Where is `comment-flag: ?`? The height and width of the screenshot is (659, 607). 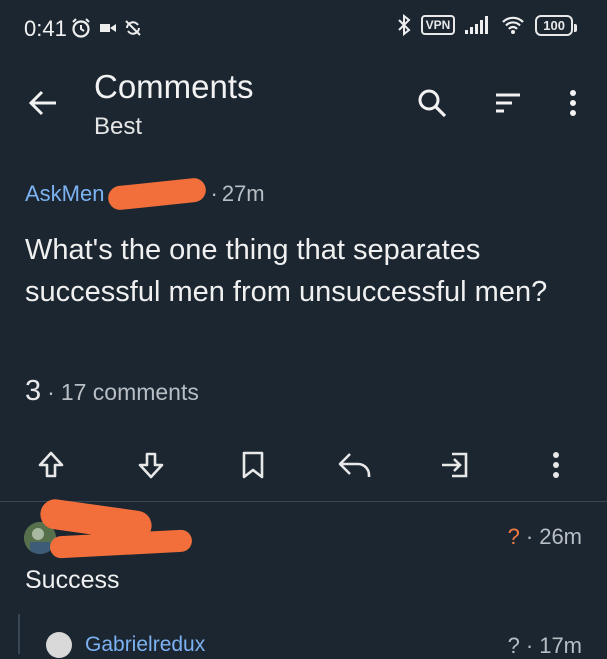 comment-flag: ? is located at coordinates (513, 536).